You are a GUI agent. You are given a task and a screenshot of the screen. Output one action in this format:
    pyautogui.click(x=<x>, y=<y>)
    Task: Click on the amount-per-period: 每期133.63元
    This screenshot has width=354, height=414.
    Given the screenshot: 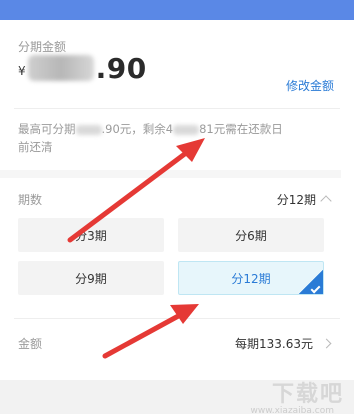 What is the action you would take?
    pyautogui.click(x=283, y=343)
    